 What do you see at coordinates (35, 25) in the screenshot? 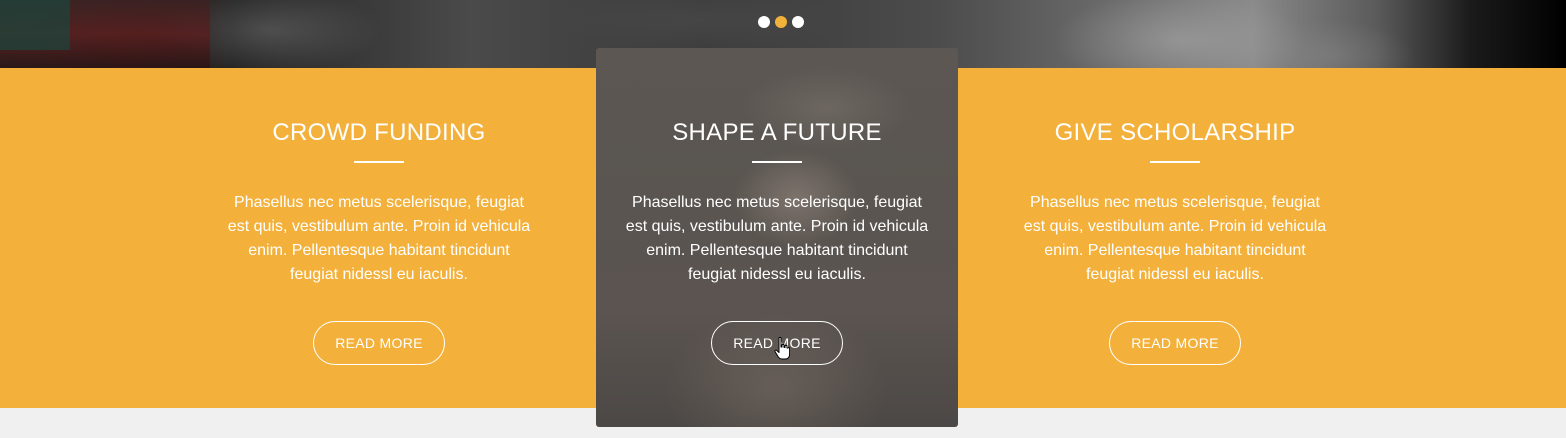
I see `hero-image-detail` at bounding box center [35, 25].